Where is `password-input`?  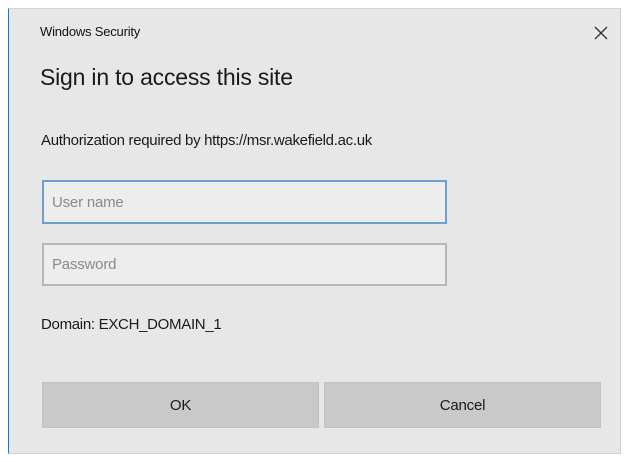
password-input is located at coordinates (244, 264).